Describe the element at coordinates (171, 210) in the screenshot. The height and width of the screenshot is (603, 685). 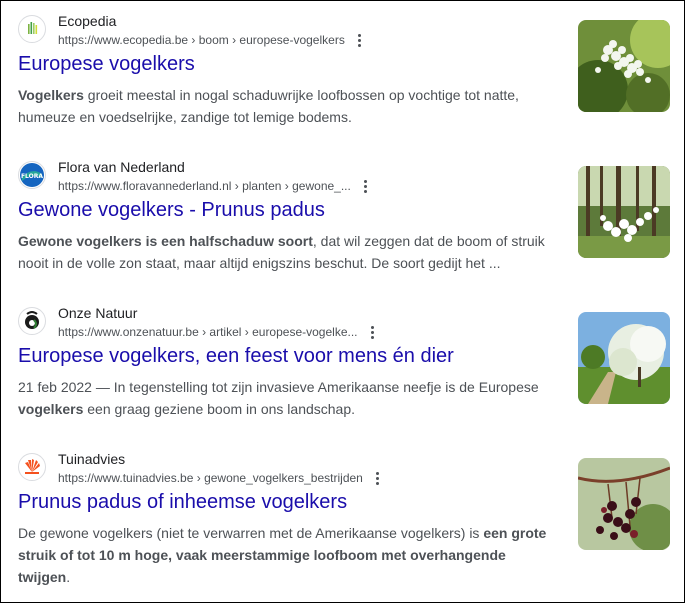
I see `result-title-link: Gewone vogelkers - Prunus padus` at that location.